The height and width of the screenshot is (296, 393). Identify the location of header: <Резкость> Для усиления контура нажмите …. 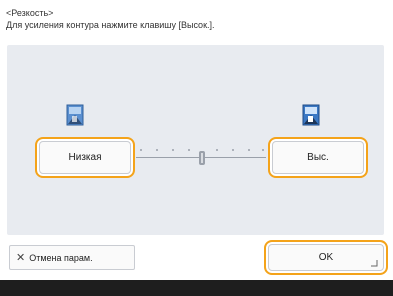
(110, 19).